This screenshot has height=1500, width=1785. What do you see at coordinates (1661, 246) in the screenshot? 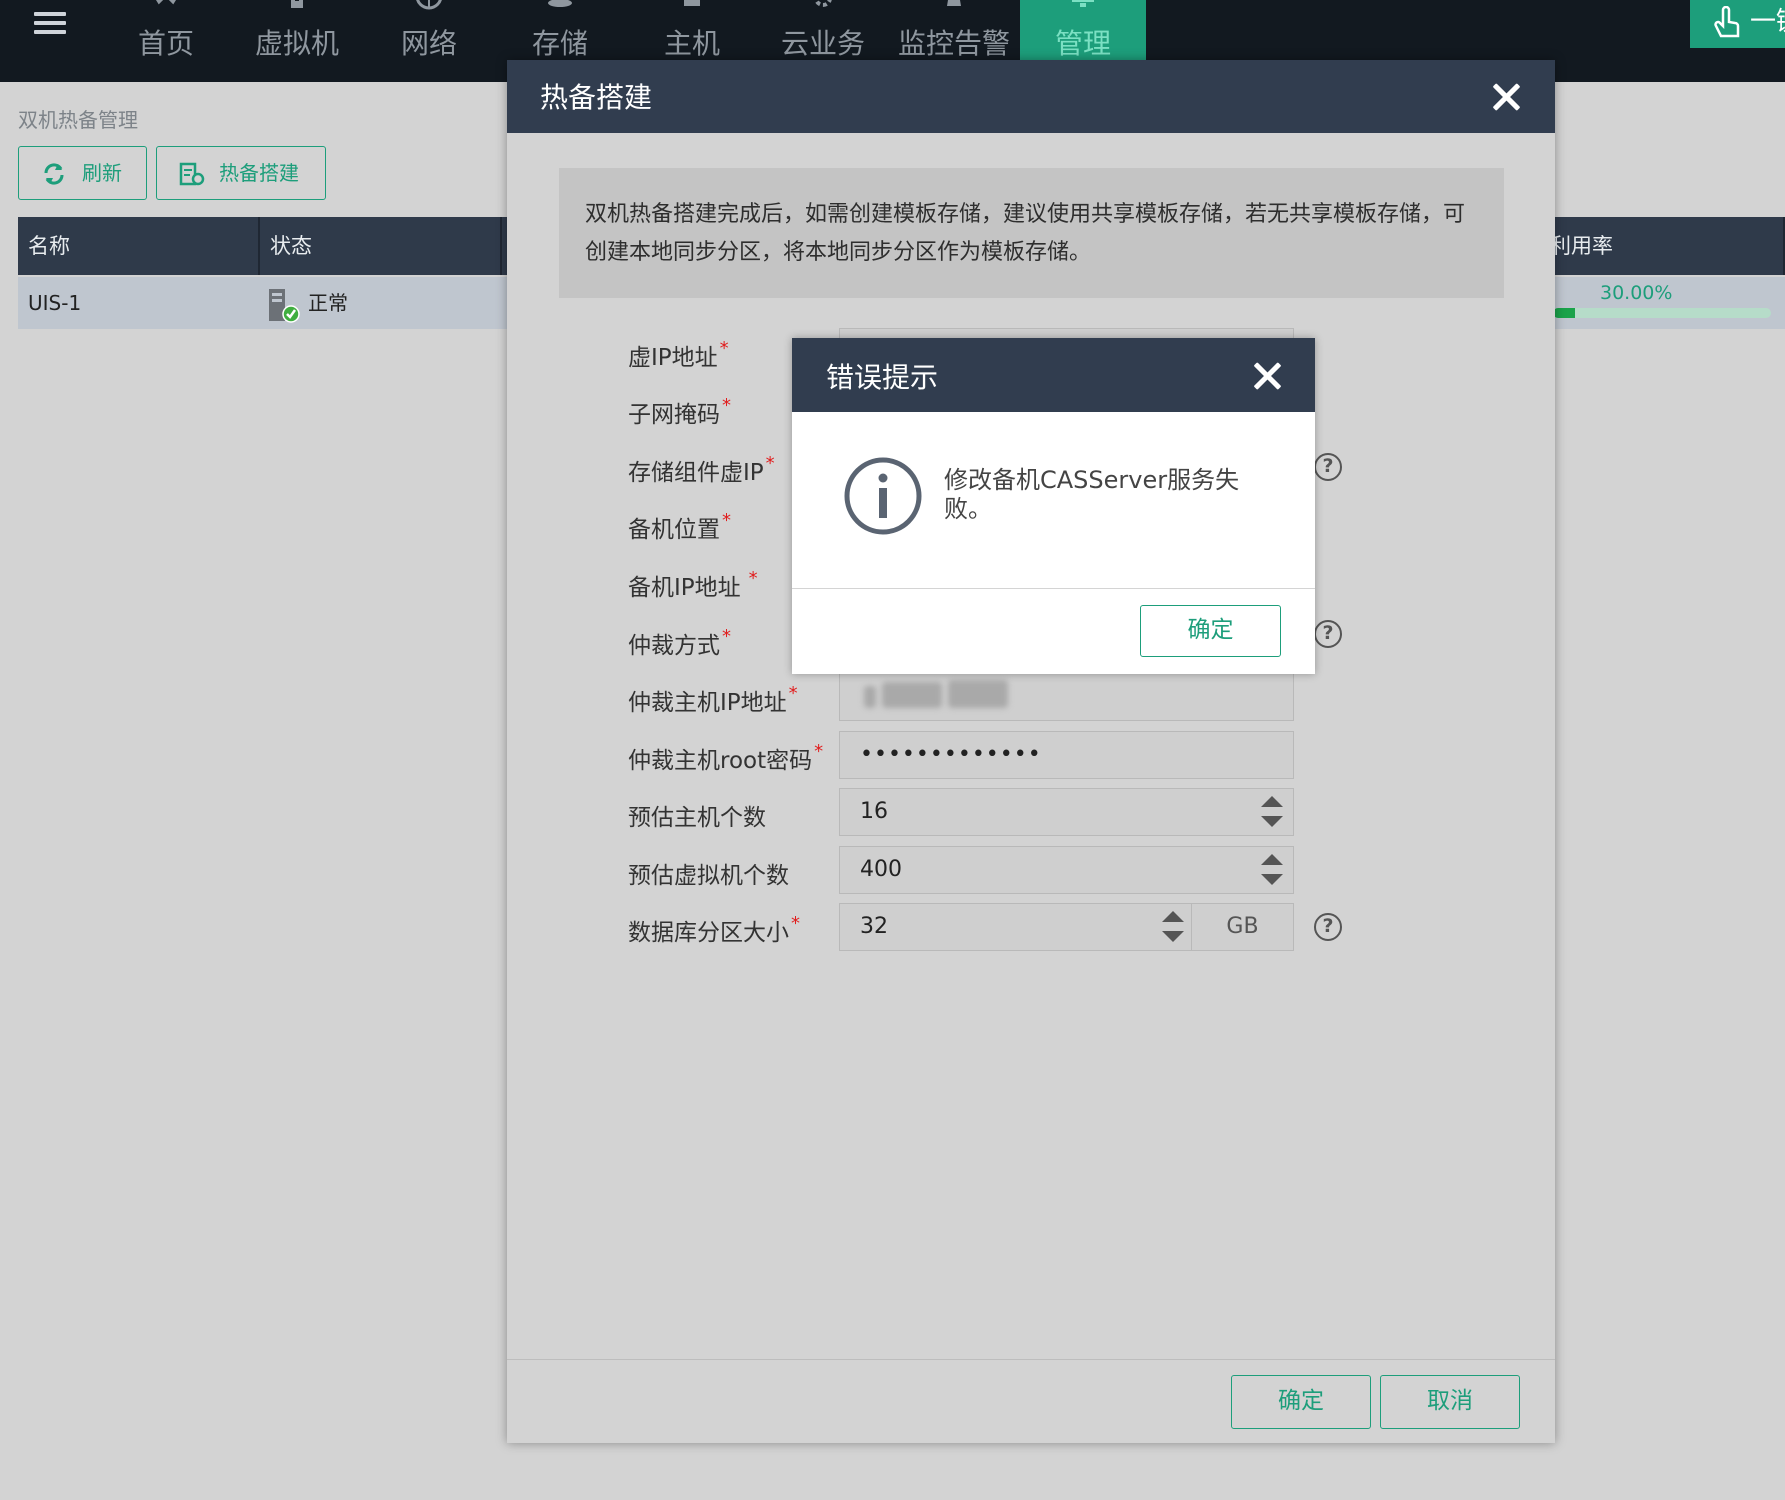
I see `column-header-usage: 利用率` at bounding box center [1661, 246].